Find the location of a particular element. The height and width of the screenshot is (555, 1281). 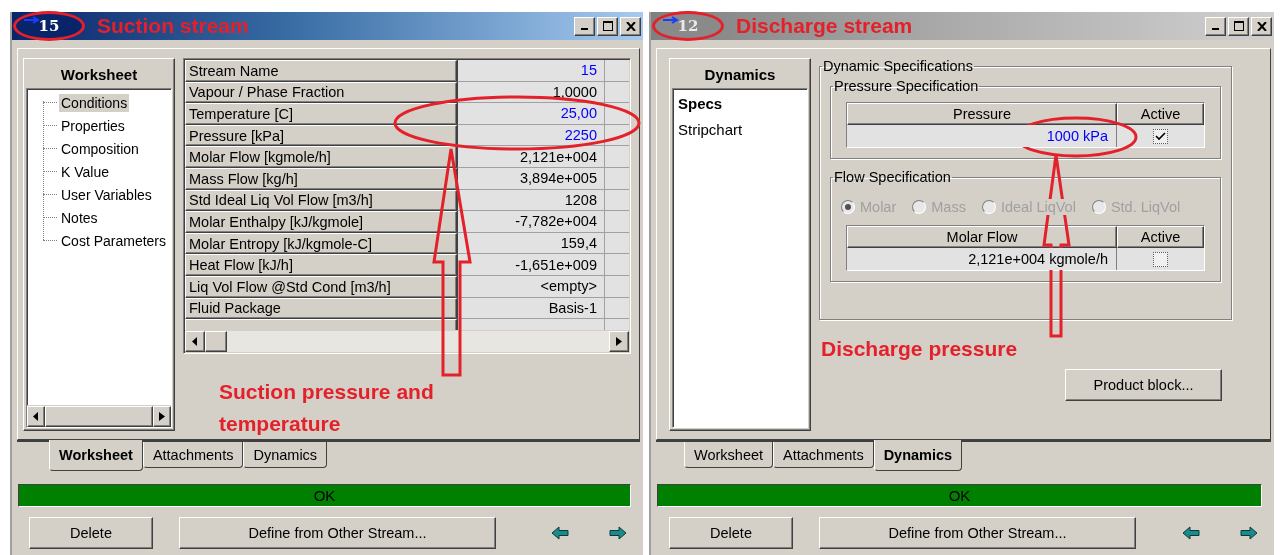

column-header: Pressure is located at coordinates (982, 114).